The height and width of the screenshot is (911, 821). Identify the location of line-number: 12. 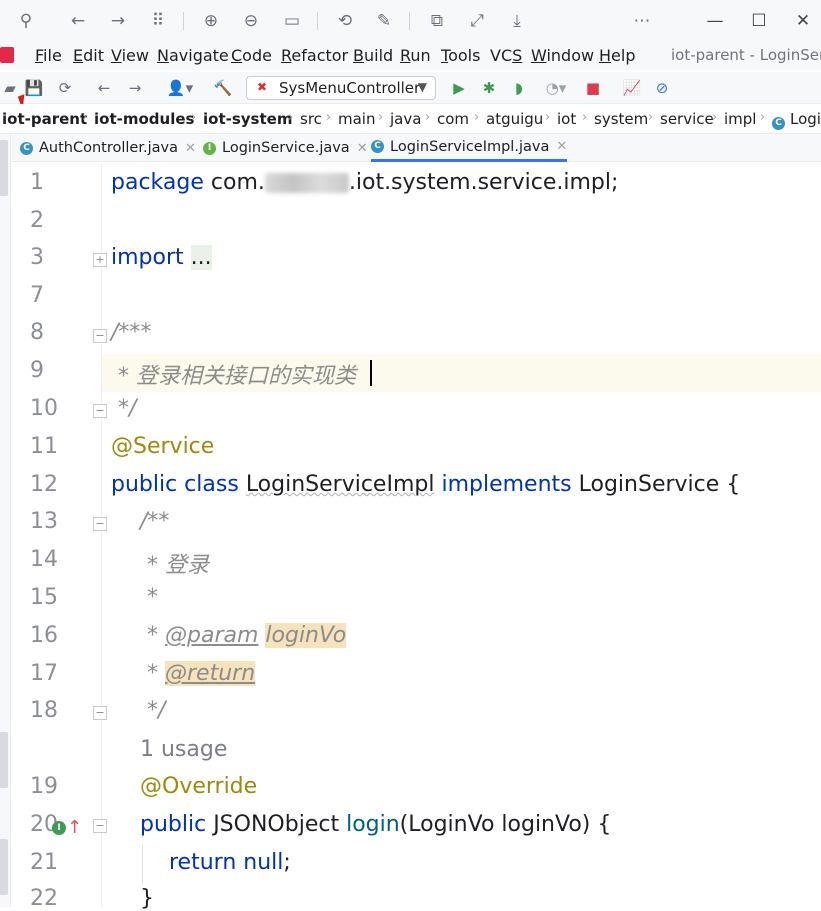
(45, 484).